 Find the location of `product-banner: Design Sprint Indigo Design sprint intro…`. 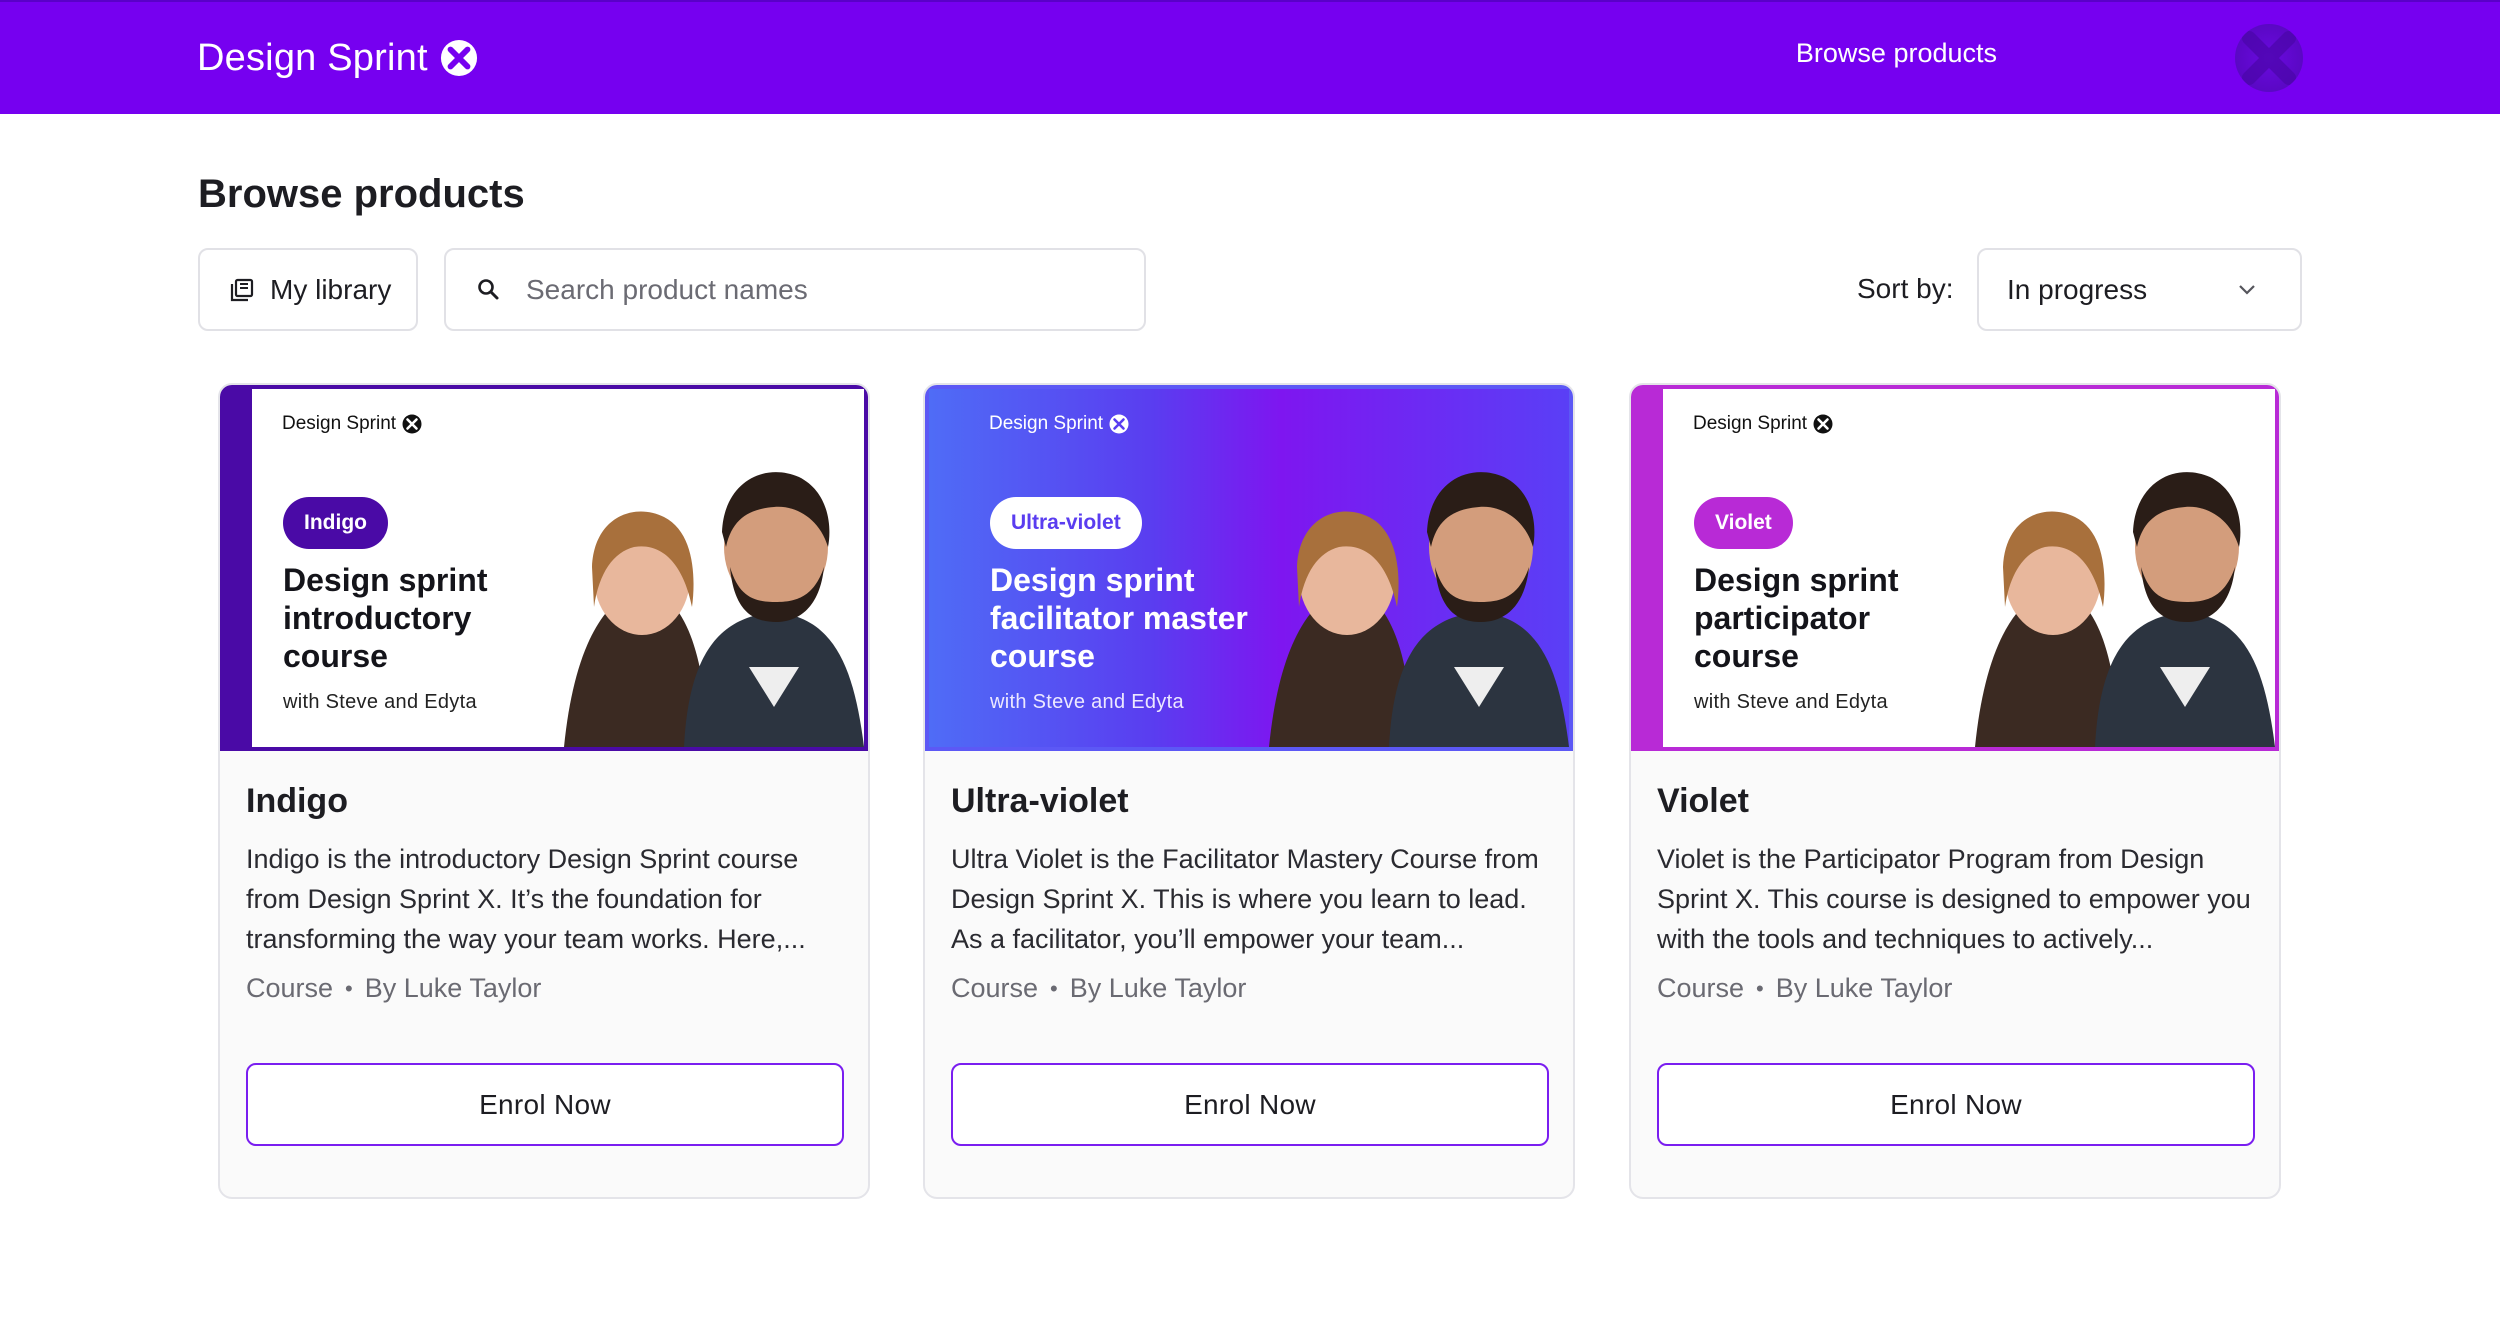

product-banner: Design Sprint Indigo Design sprint intro… is located at coordinates (544, 568).